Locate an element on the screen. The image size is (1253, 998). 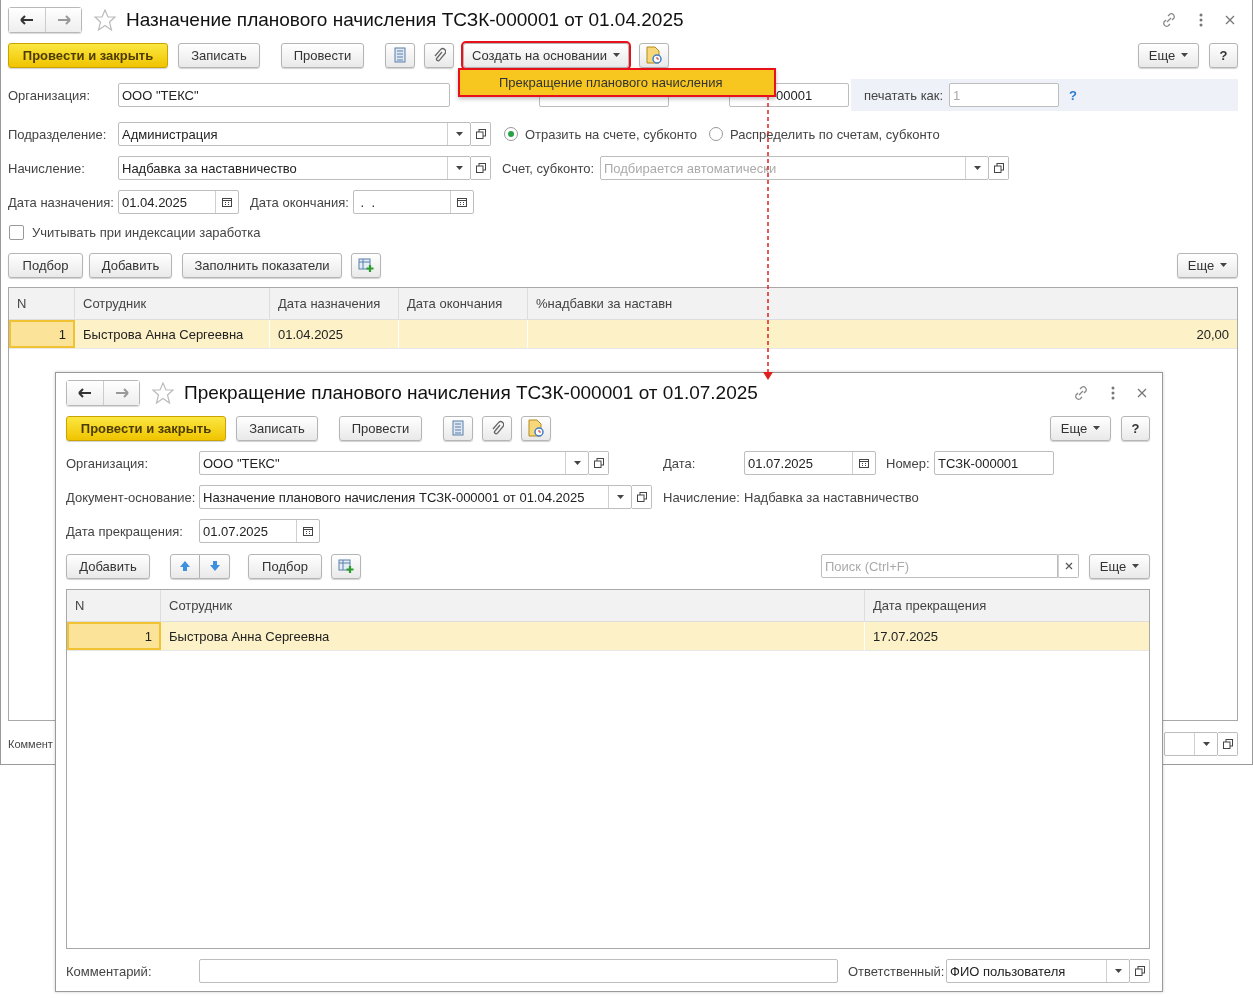
field-label: Дата окончания: is located at coordinates (300, 202).